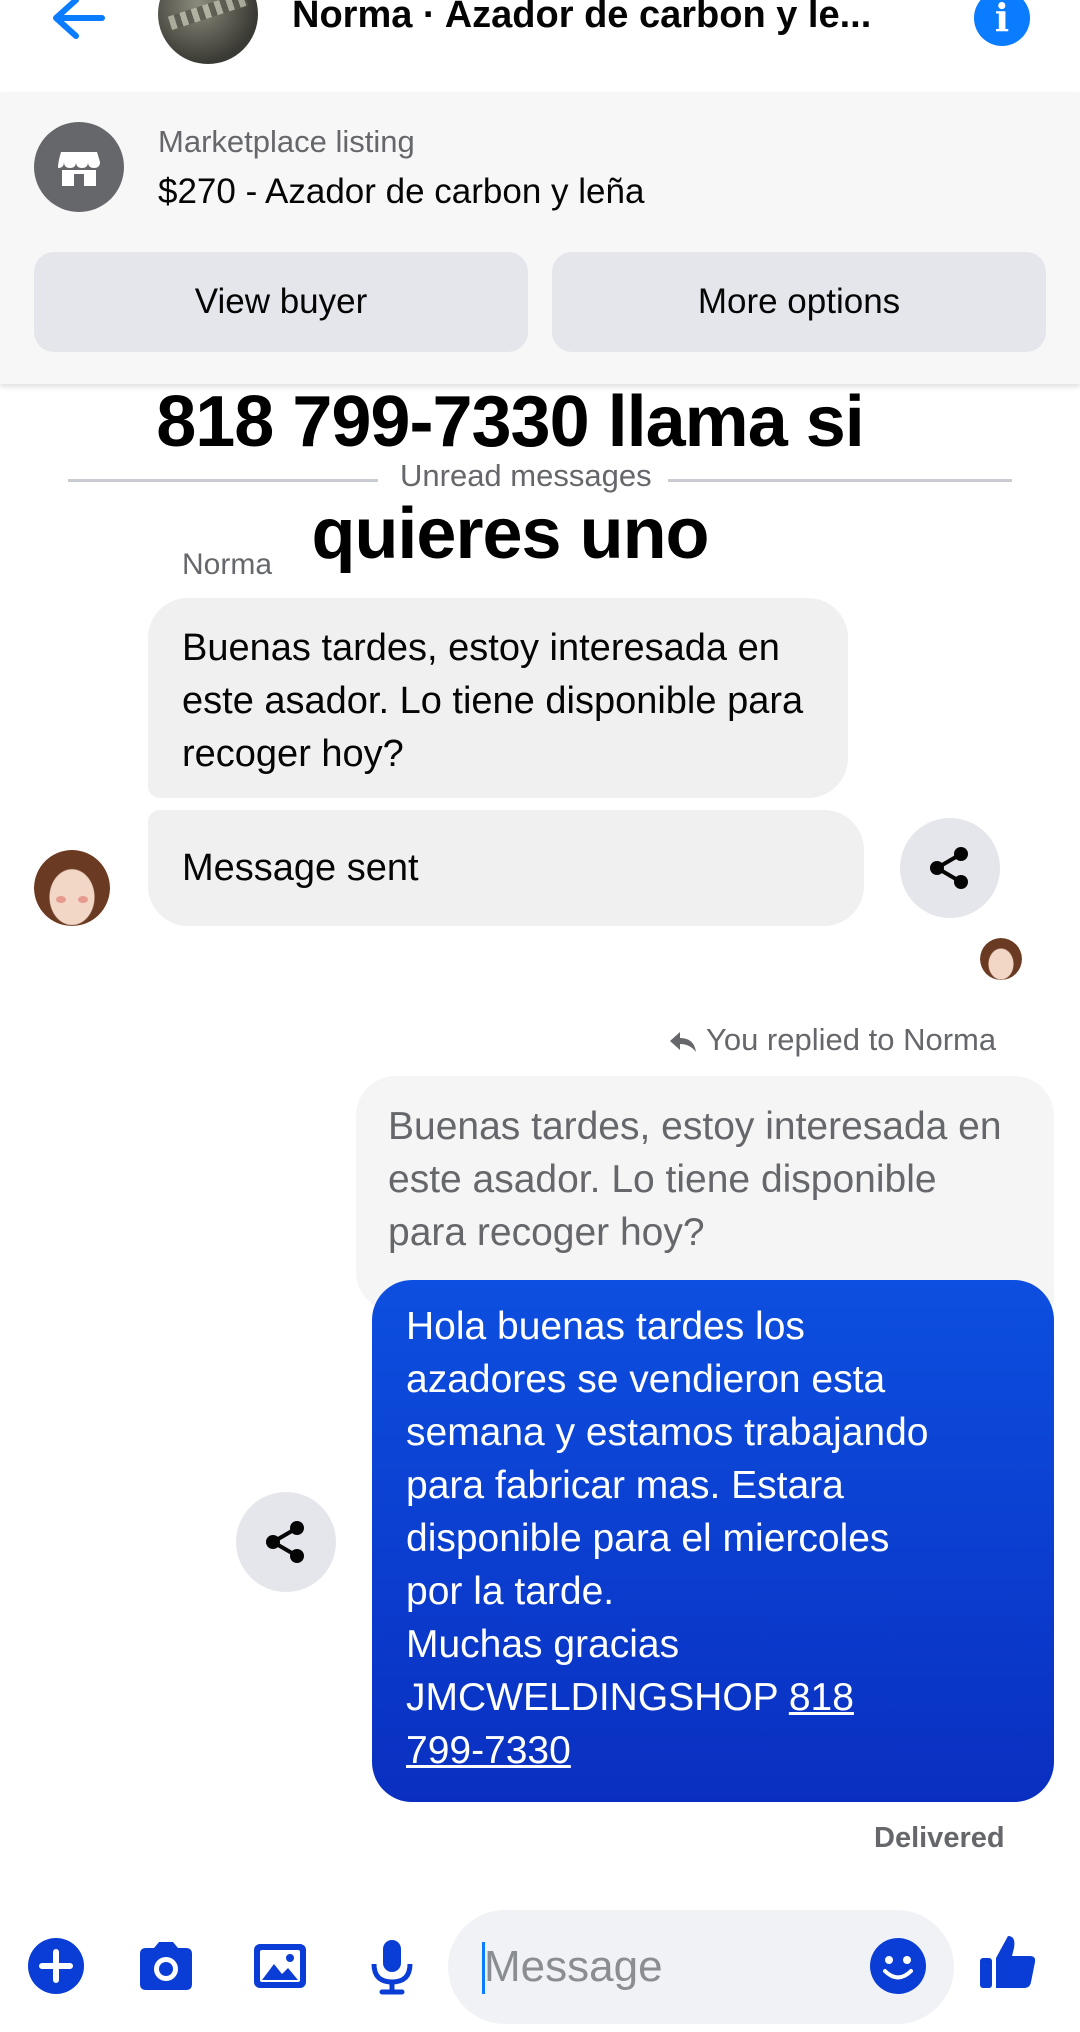  Describe the element at coordinates (939, 1838) in the screenshot. I see `delivery-status: Delivered` at that location.